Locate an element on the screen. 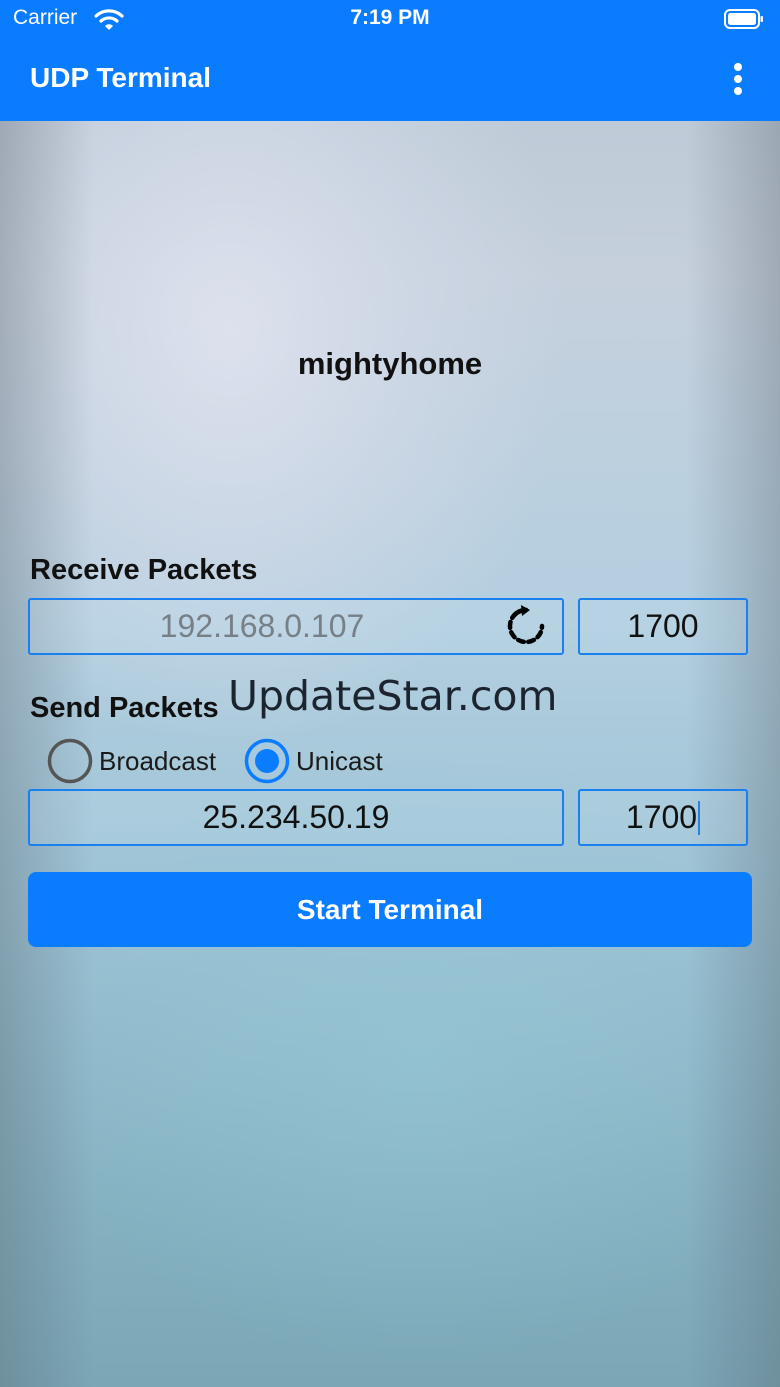 This screenshot has width=780, height=1387. navigation-bar: UDP Terminal is located at coordinates (390, 80).